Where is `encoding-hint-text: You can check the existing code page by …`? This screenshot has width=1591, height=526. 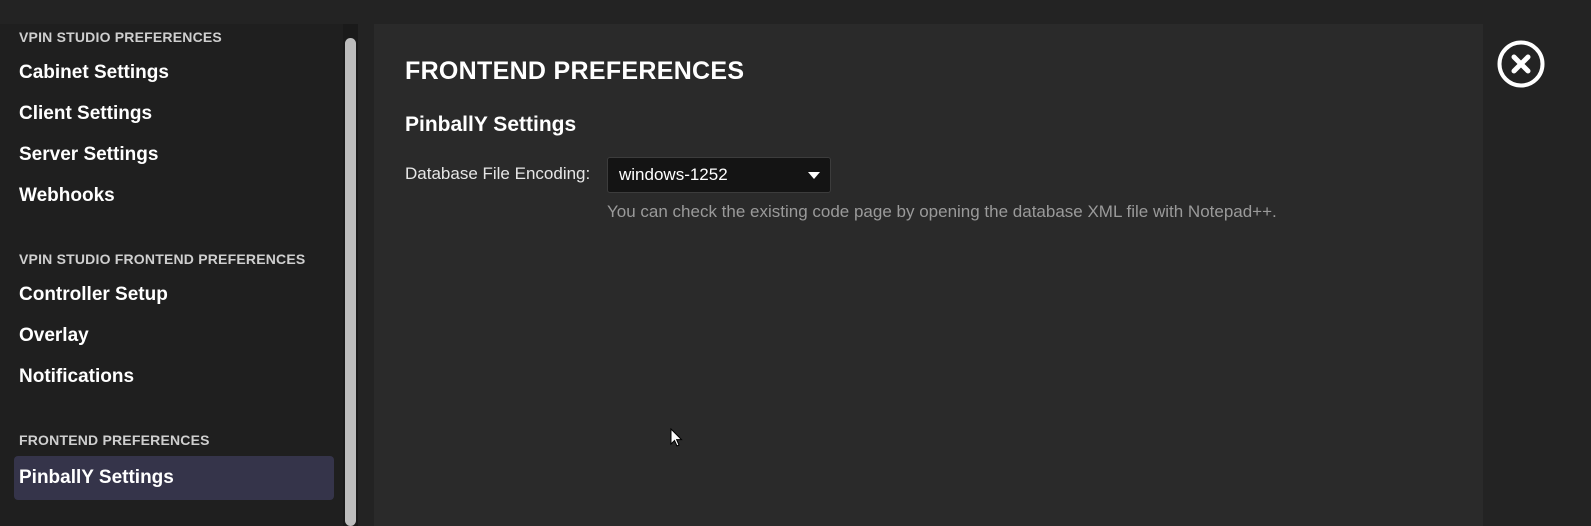 encoding-hint-text: You can check the existing code page by … is located at coordinates (942, 211).